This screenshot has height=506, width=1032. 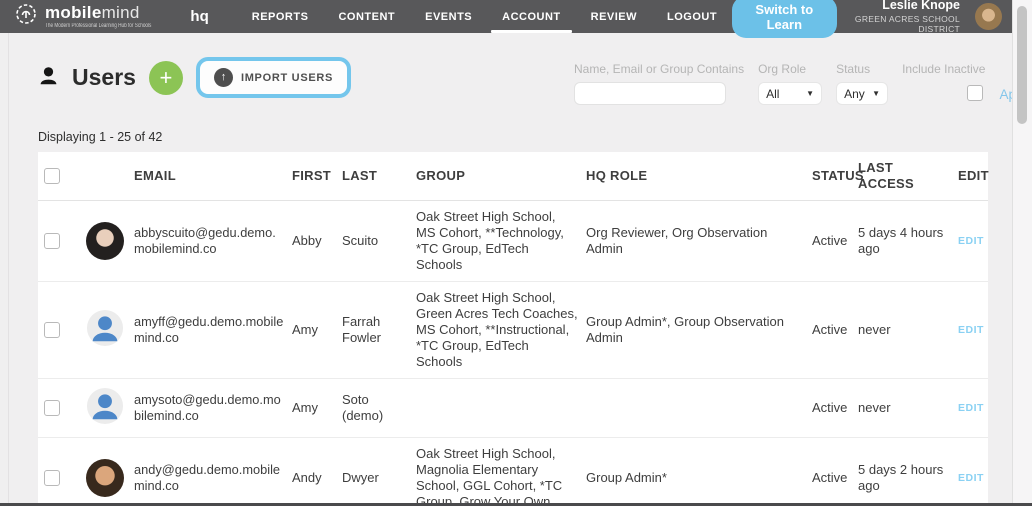 What do you see at coordinates (120, 12) in the screenshot?
I see `brand-word-light: mind` at bounding box center [120, 12].